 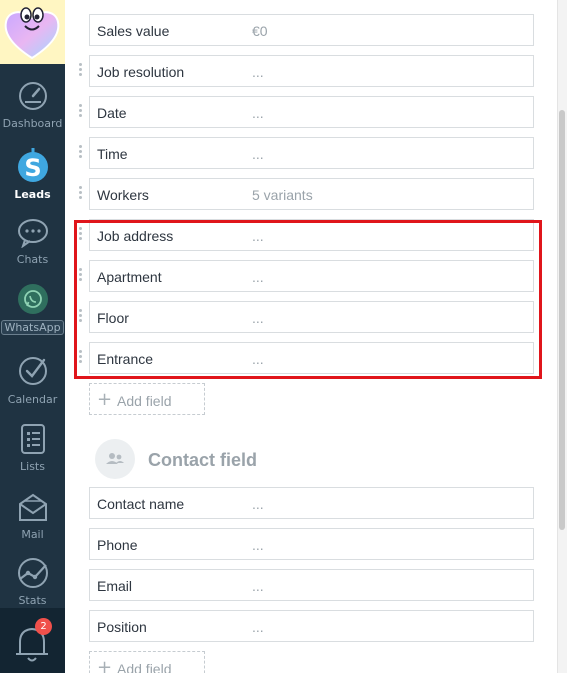 What do you see at coordinates (32, 573) in the screenshot?
I see `stats-icon` at bounding box center [32, 573].